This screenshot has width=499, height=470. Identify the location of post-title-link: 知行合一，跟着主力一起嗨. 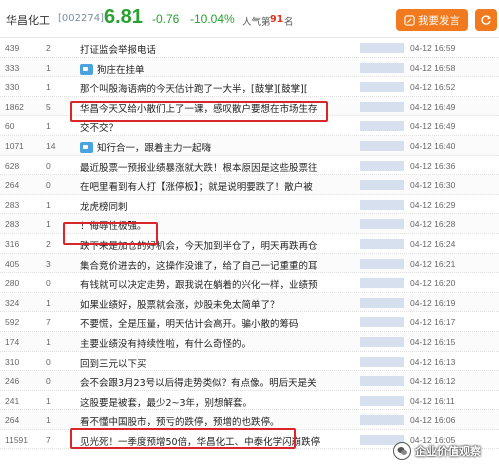
(215, 147).